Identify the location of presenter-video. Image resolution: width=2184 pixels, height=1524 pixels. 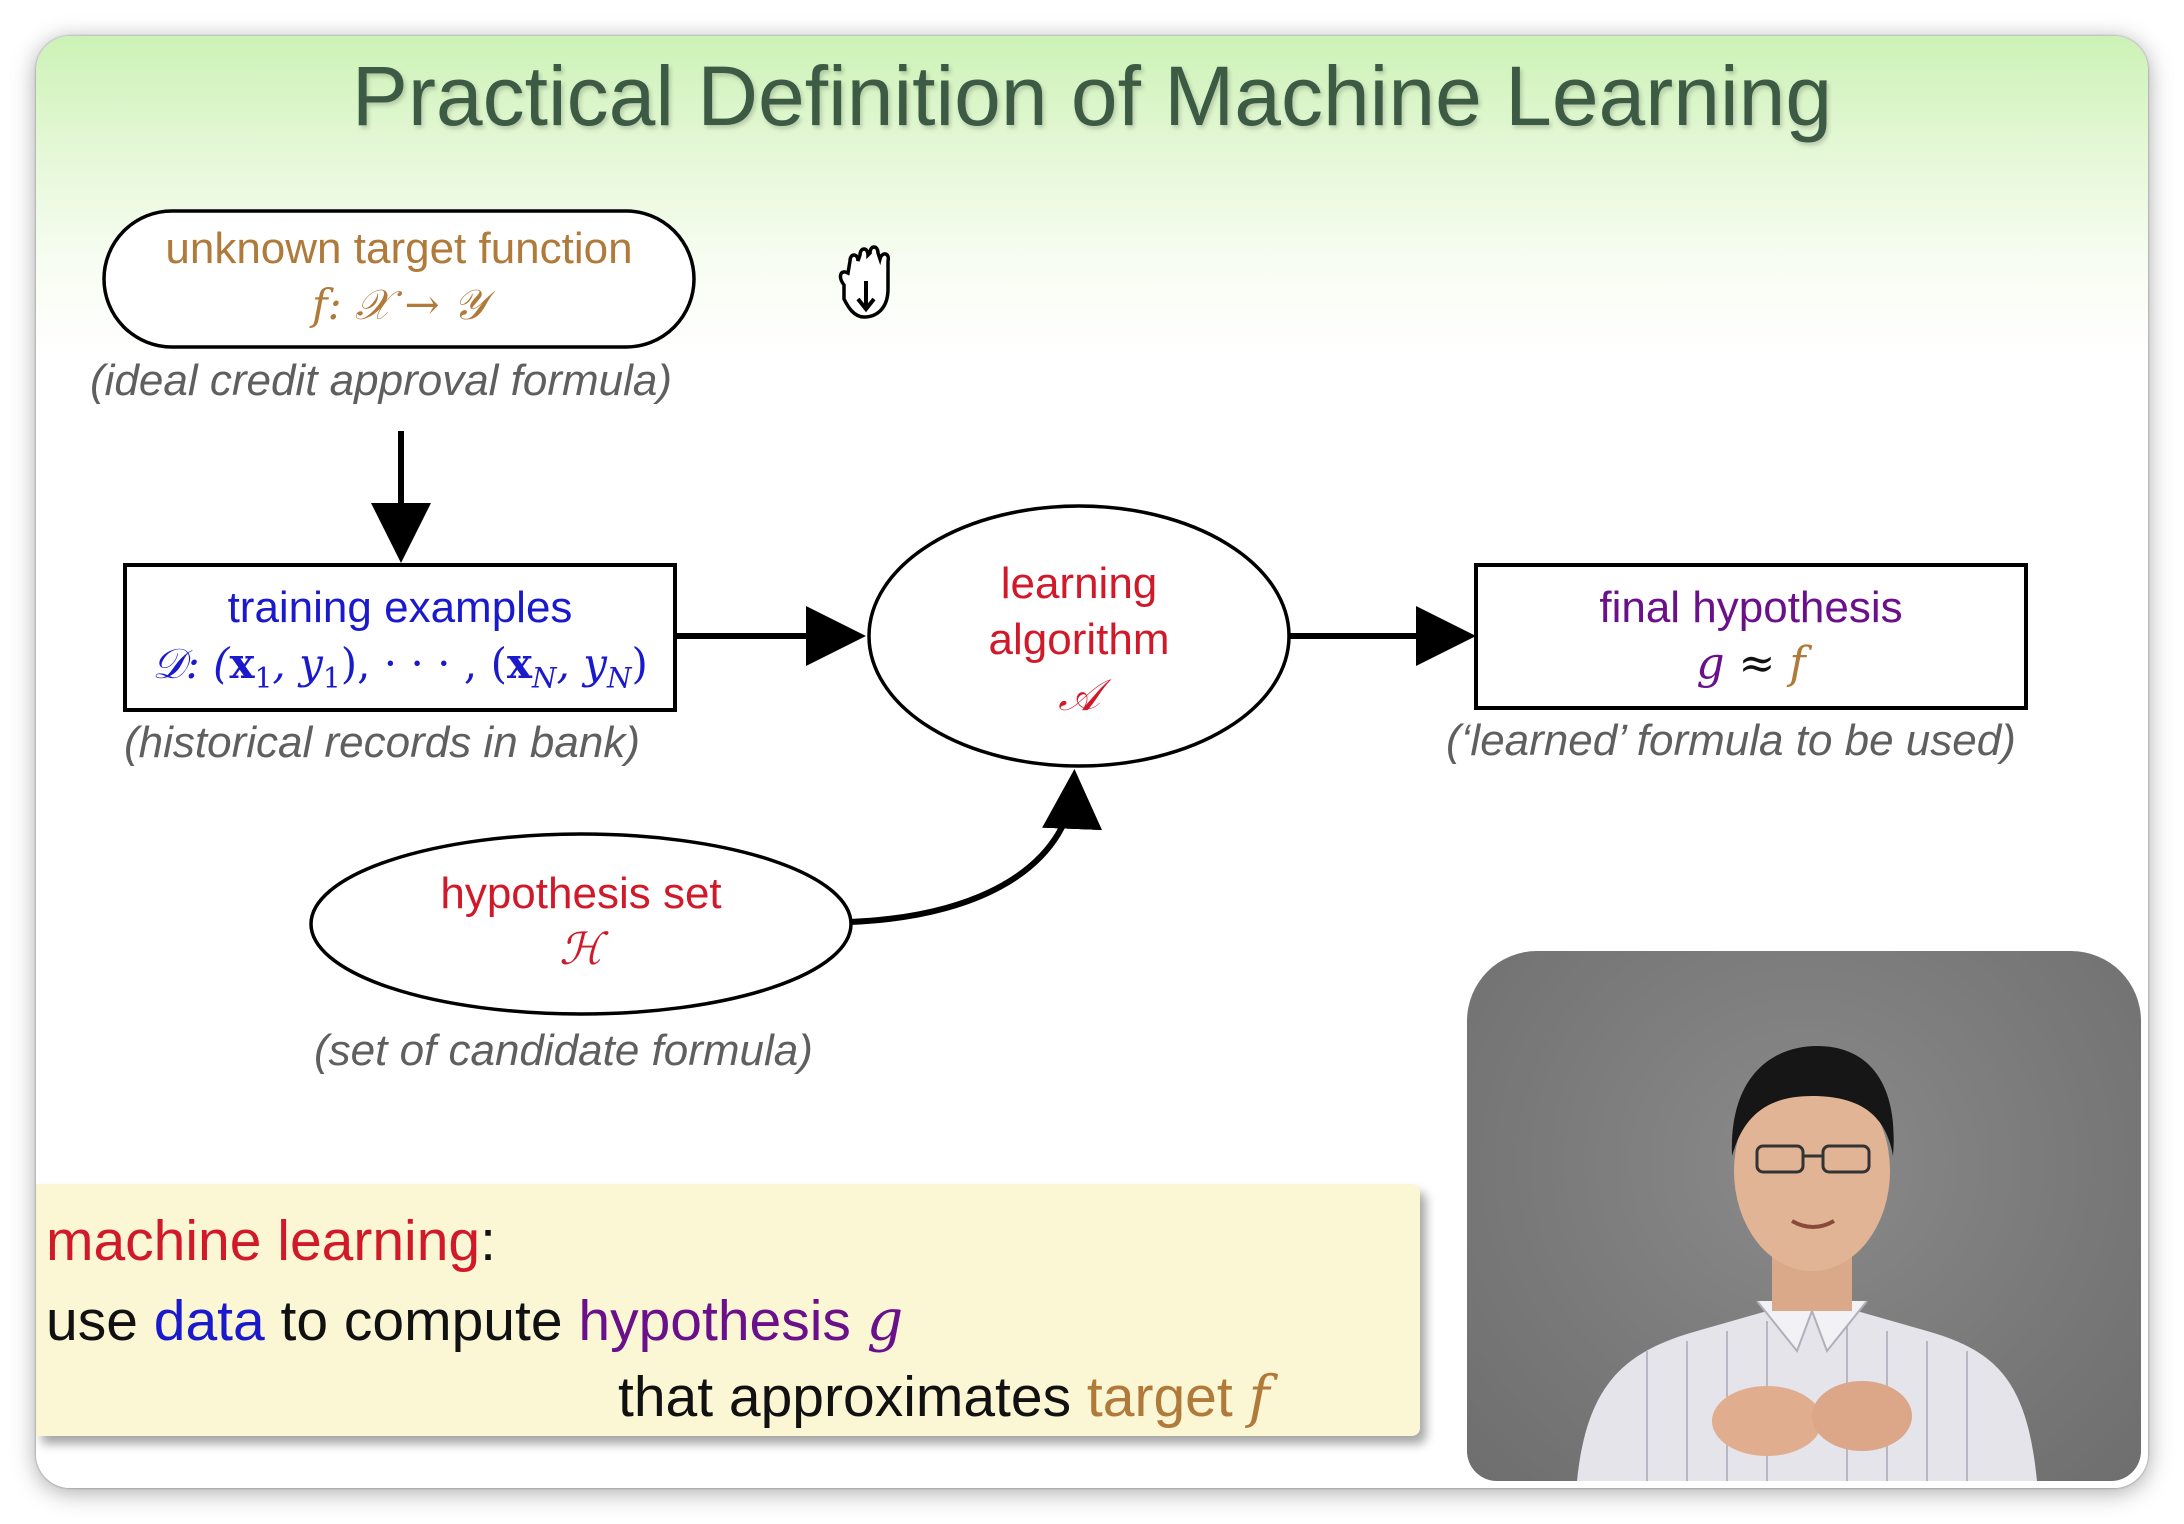
(1804, 1216).